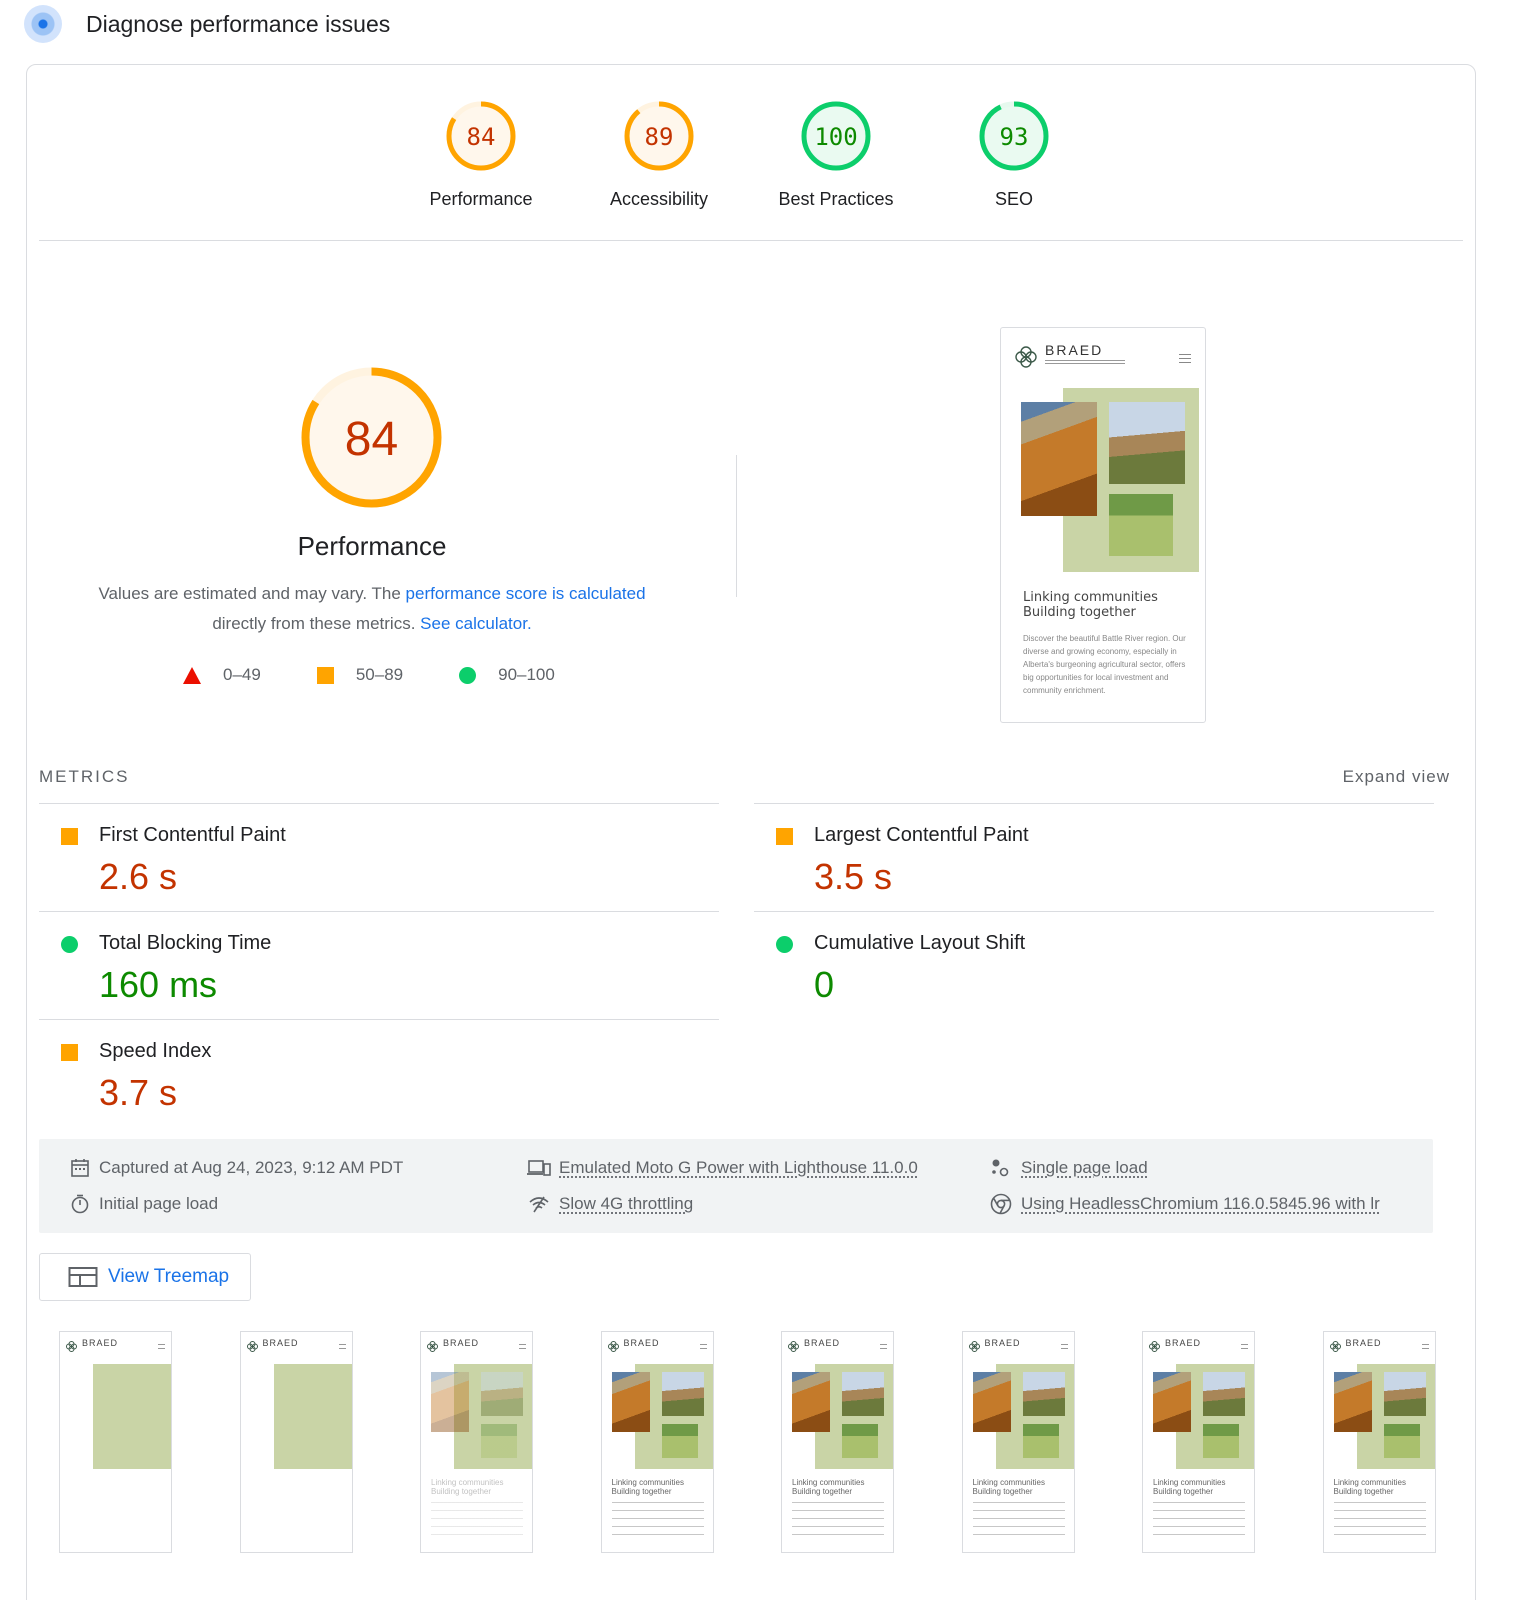 The width and height of the screenshot is (1523, 1600). What do you see at coordinates (1084, 1167) in the screenshot?
I see `session-text: Single page load` at bounding box center [1084, 1167].